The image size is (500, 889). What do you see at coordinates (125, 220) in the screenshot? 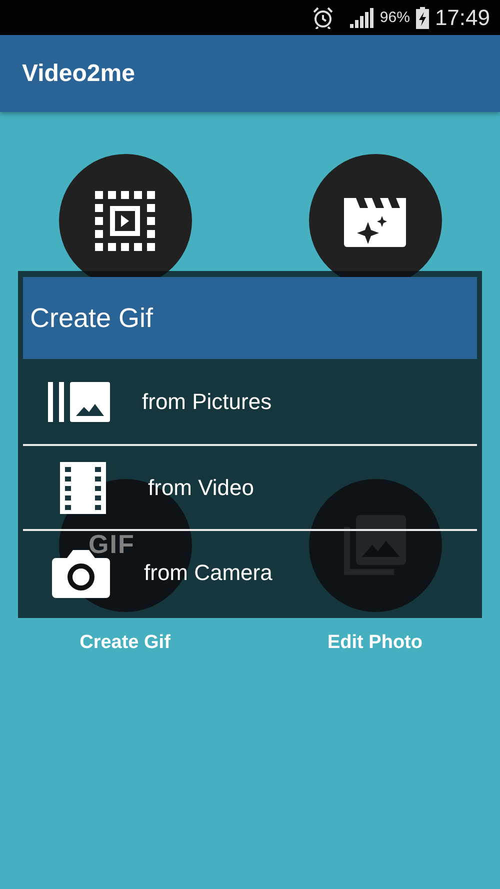
I see `video-frame-icon` at bounding box center [125, 220].